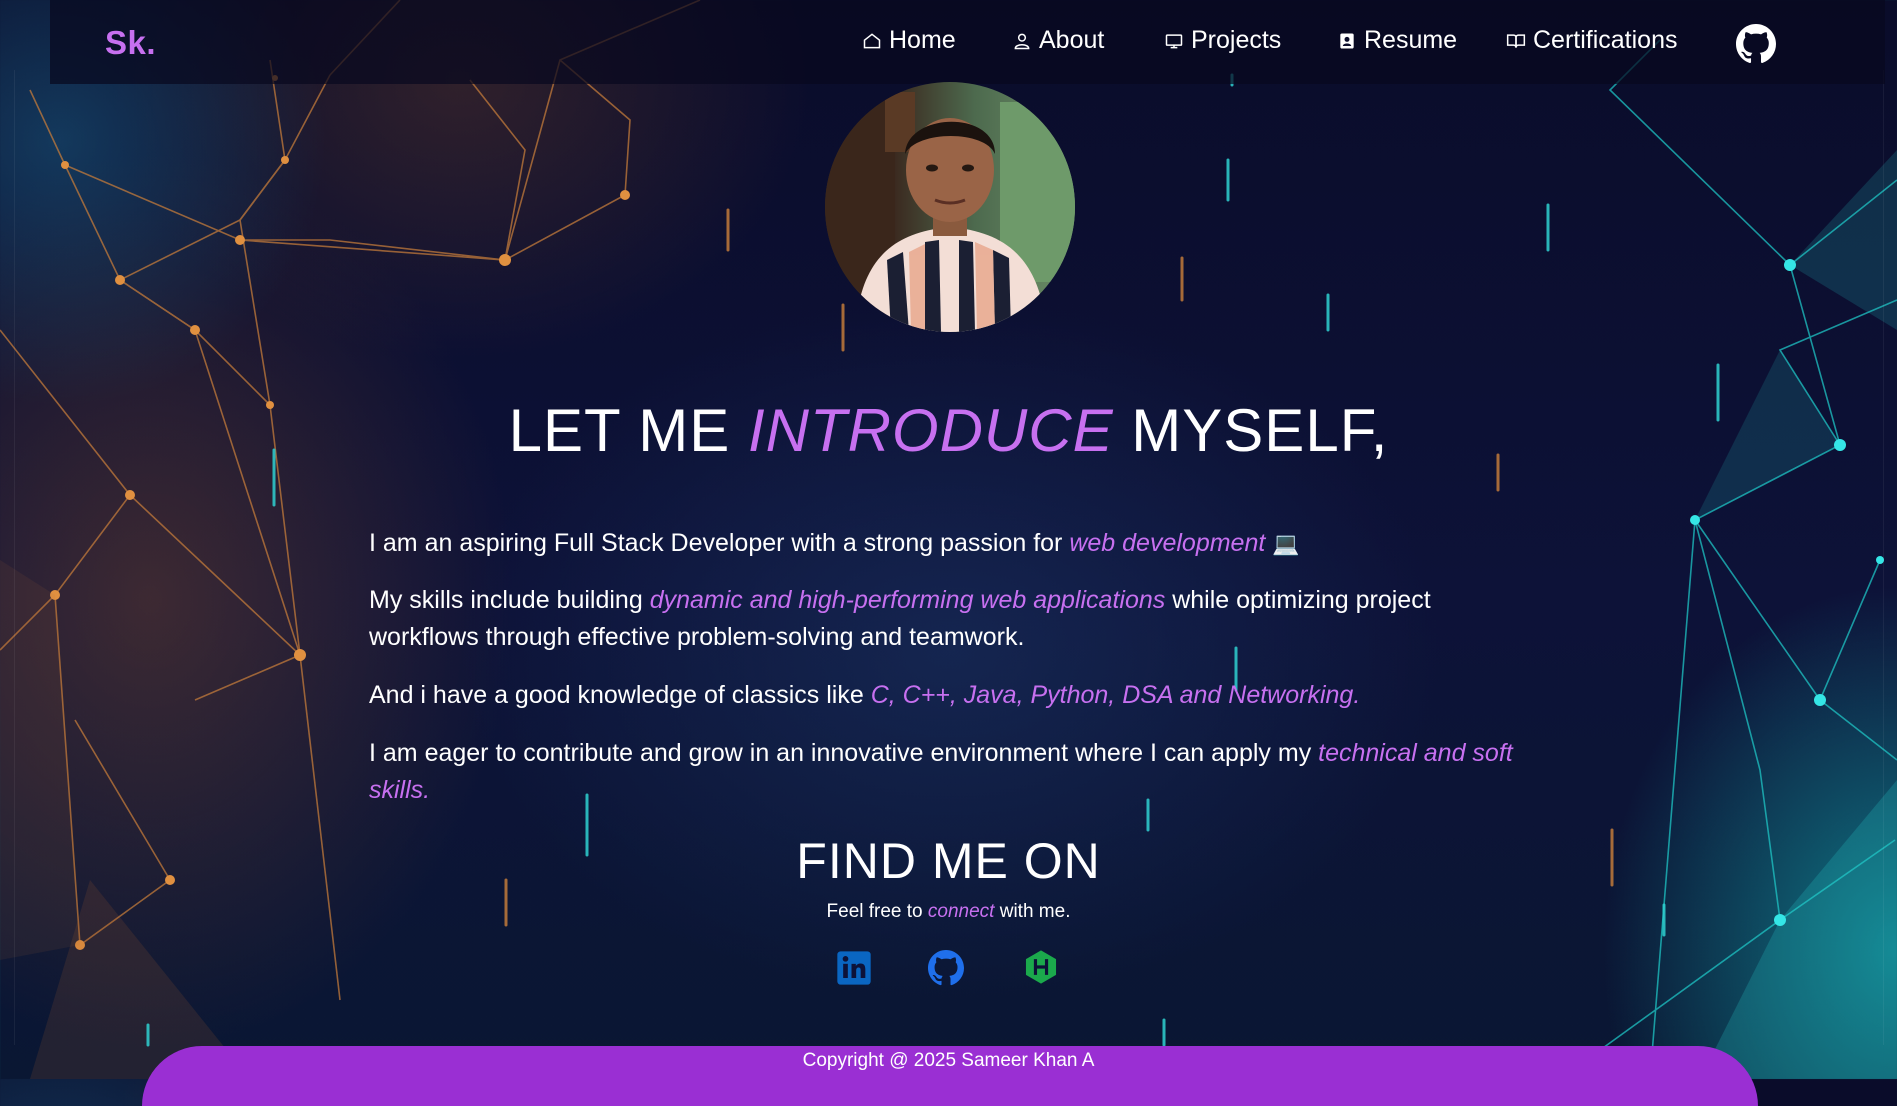  I want to click on subtitle-text: Feel free to, so click(877, 911).